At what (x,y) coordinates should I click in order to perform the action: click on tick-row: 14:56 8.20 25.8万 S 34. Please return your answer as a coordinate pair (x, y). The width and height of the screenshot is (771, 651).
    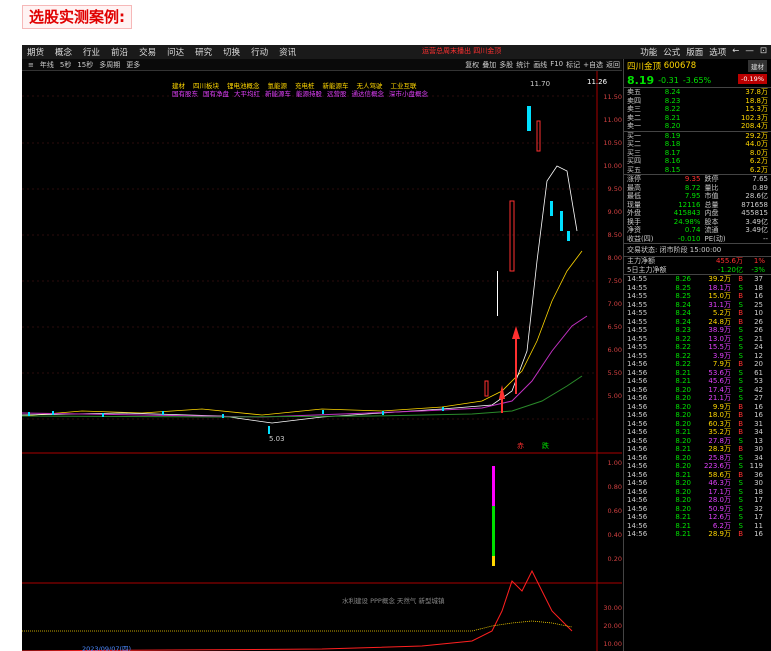
    Looking at the image, I should click on (697, 458).